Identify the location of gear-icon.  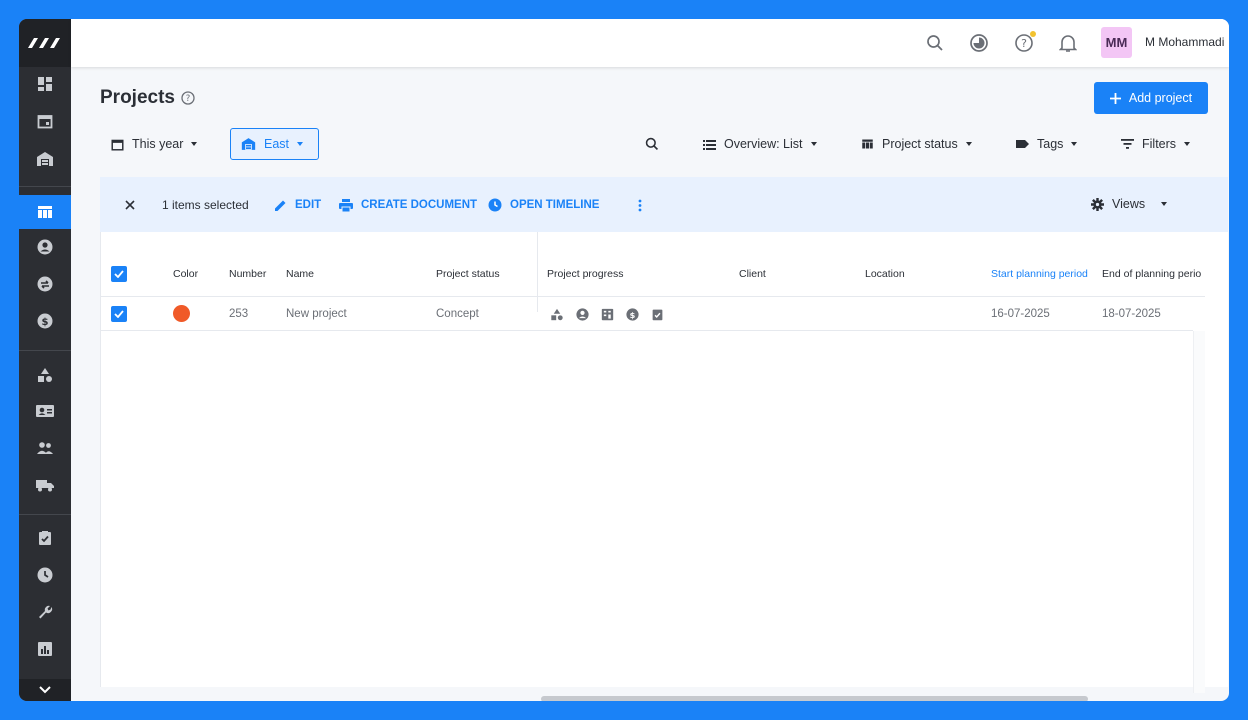
(1097, 204).